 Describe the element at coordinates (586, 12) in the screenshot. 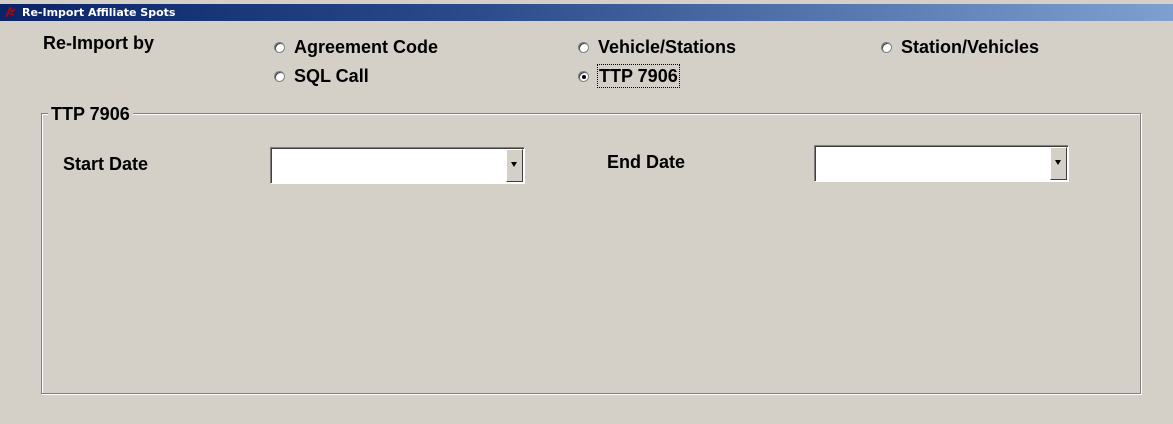

I see `title-bar: Re-Import Affiliate Spots` at that location.